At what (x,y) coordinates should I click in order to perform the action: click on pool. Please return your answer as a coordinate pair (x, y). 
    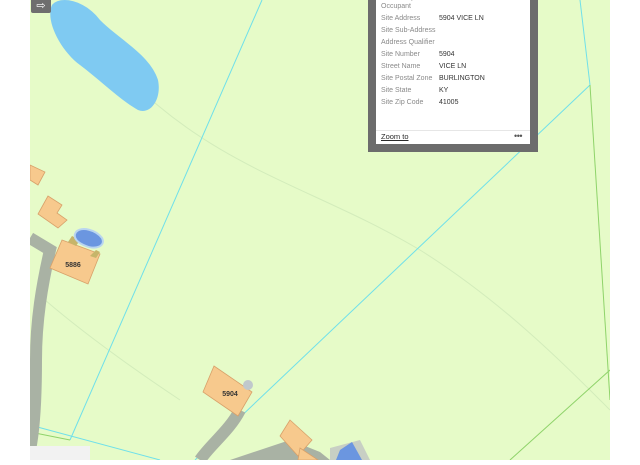
    Looking at the image, I should click on (248, 385).